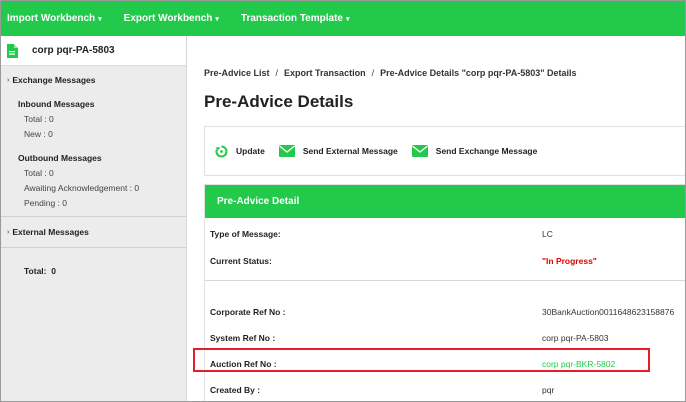 Image resolution: width=686 pixels, height=402 pixels. I want to click on section-divider, so click(445, 280).